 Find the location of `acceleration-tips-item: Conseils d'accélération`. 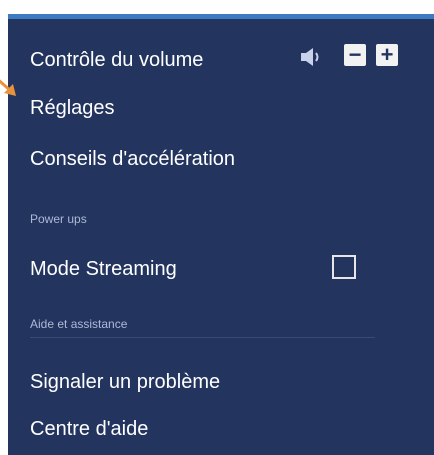

acceleration-tips-item: Conseils d'accélération is located at coordinates (132, 159).